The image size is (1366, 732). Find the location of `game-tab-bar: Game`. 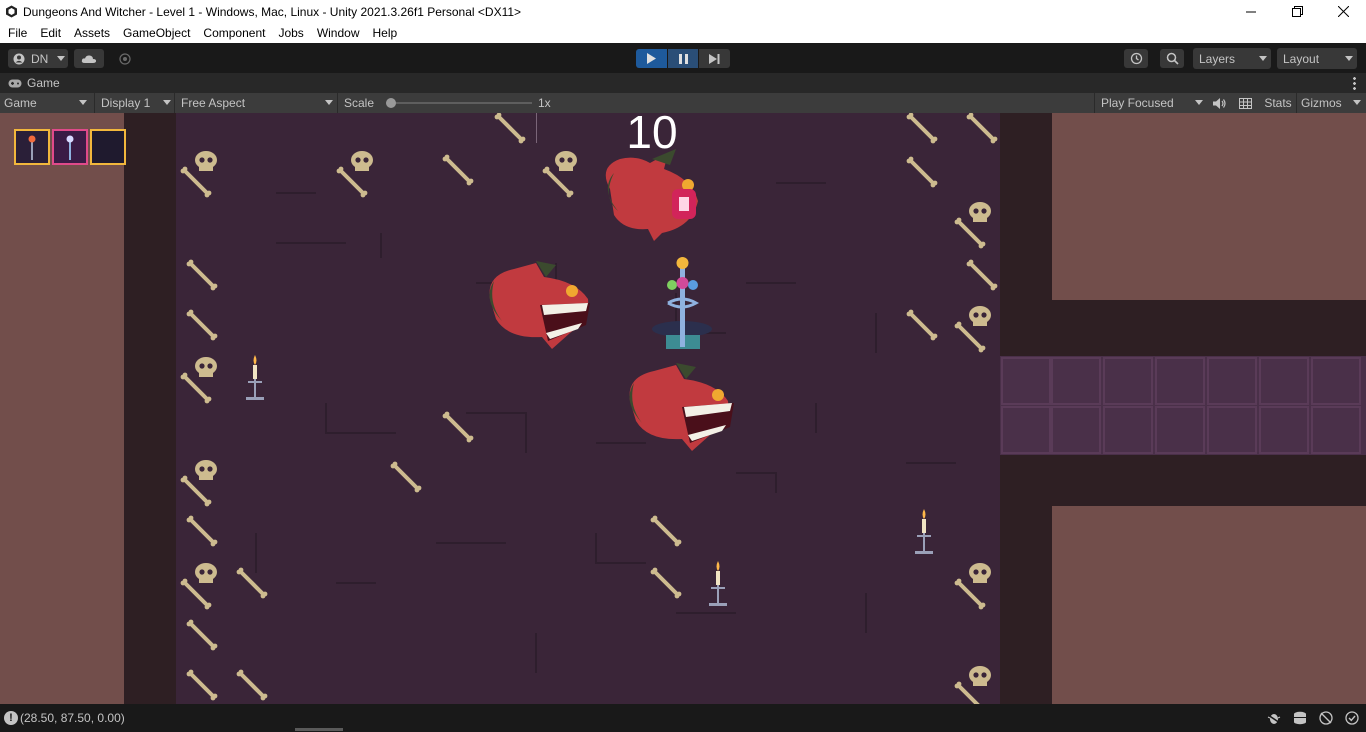

game-tab-bar: Game is located at coordinates (683, 83).